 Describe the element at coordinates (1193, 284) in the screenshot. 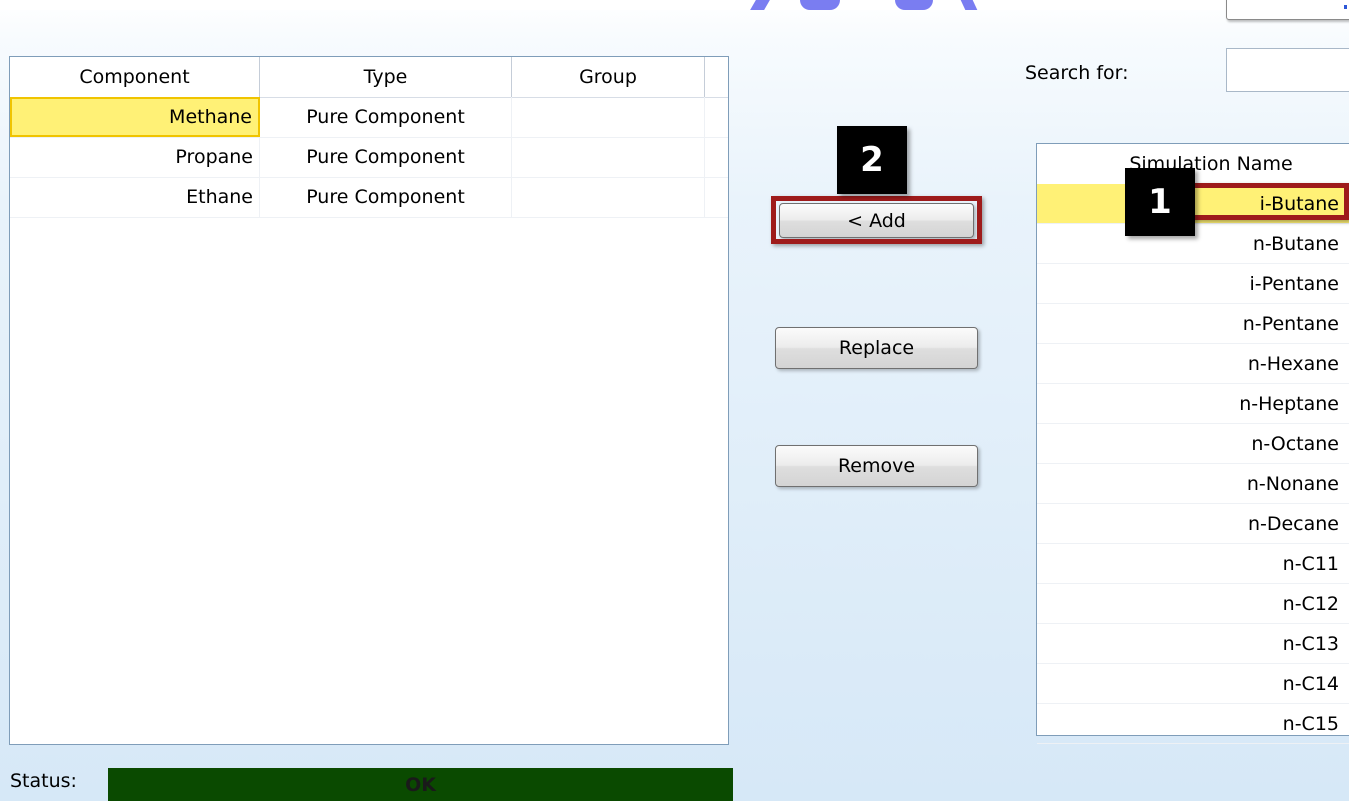

I see `list-item: i-Pentane` at that location.